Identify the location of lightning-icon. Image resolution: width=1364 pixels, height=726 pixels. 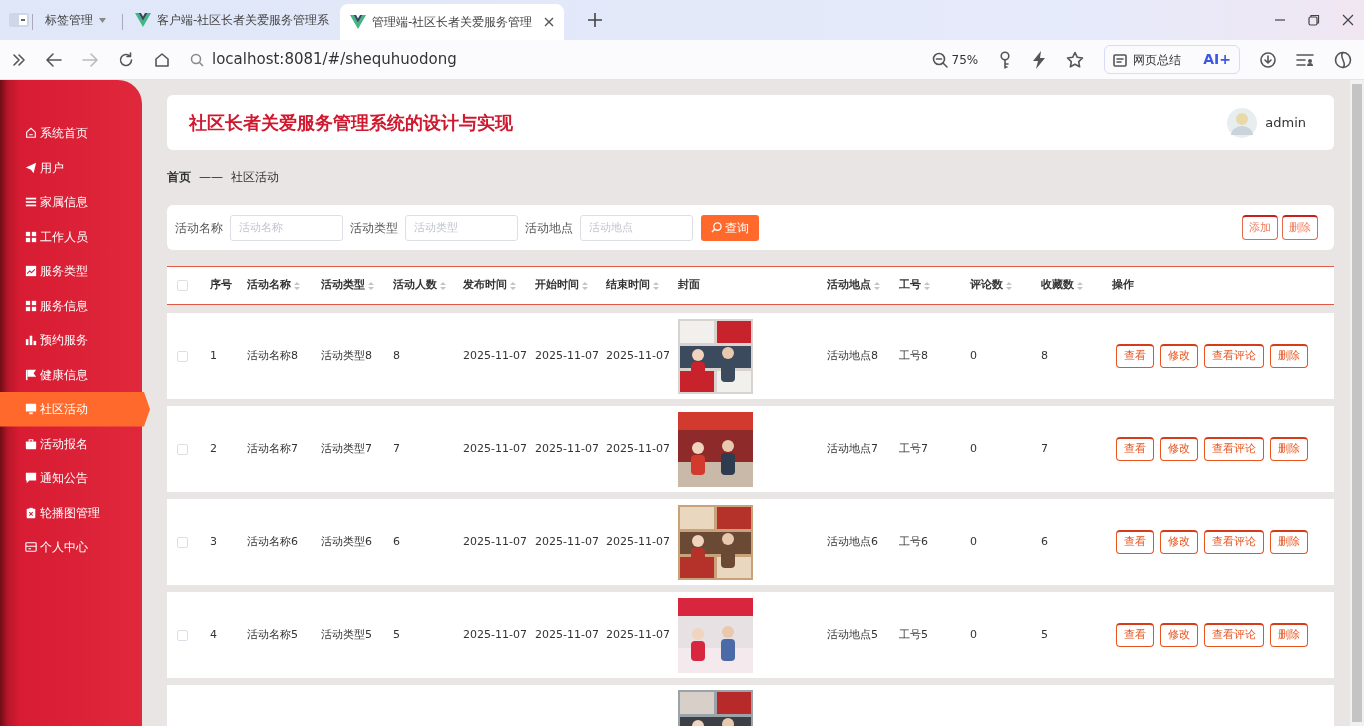
(1039, 59).